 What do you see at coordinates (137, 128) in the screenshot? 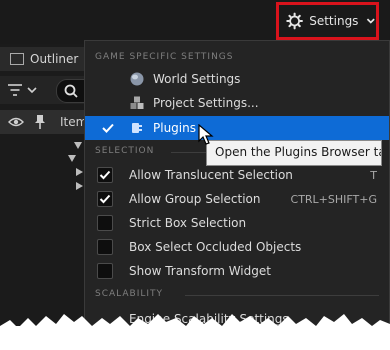
I see `plug-icon` at bounding box center [137, 128].